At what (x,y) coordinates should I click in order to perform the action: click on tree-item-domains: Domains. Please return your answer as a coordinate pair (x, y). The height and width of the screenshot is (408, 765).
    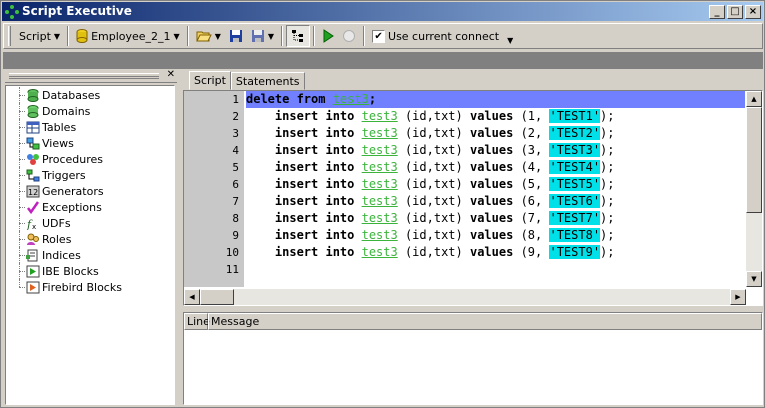
    Looking at the image, I should click on (90, 111).